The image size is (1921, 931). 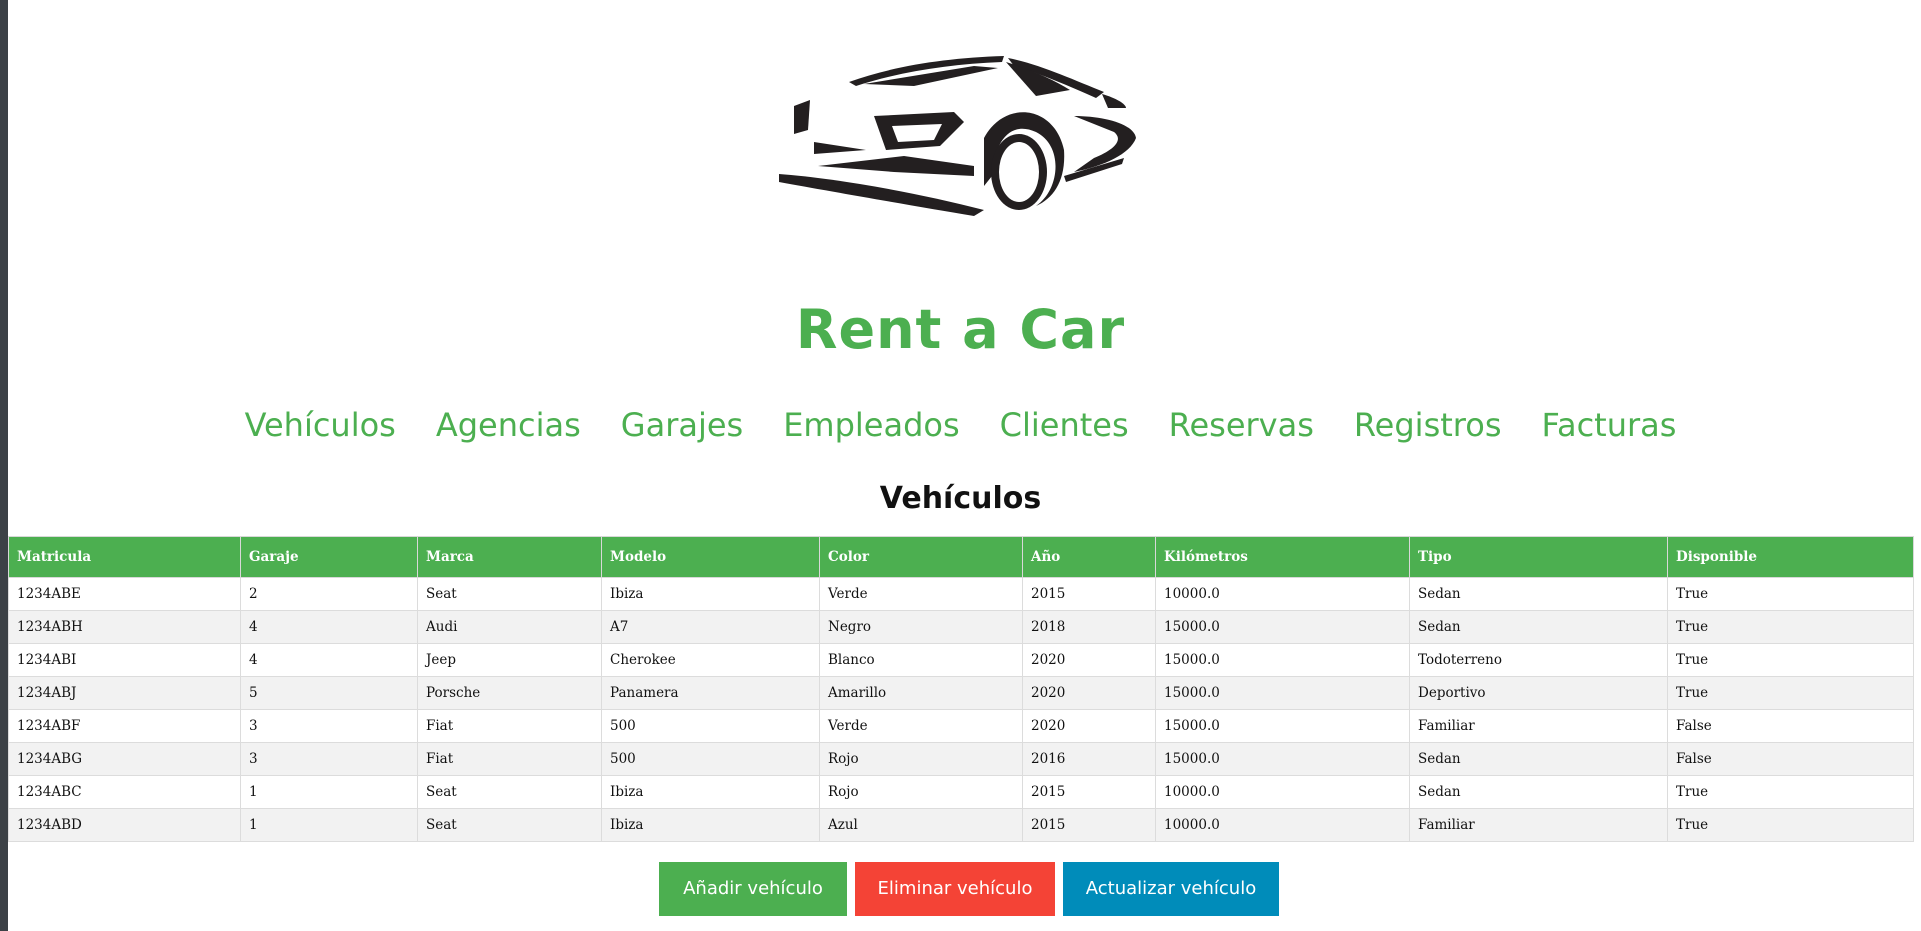 What do you see at coordinates (1064, 425) in the screenshot?
I see `nav-item-clientes: Clientes` at bounding box center [1064, 425].